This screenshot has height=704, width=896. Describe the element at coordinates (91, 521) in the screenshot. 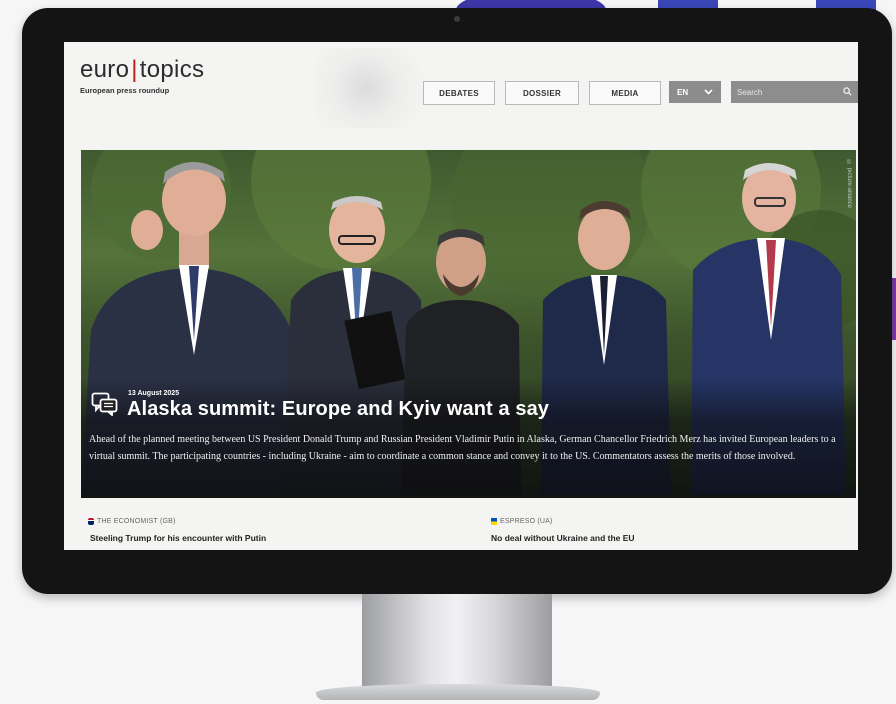

I see `uk-flag-icon` at that location.